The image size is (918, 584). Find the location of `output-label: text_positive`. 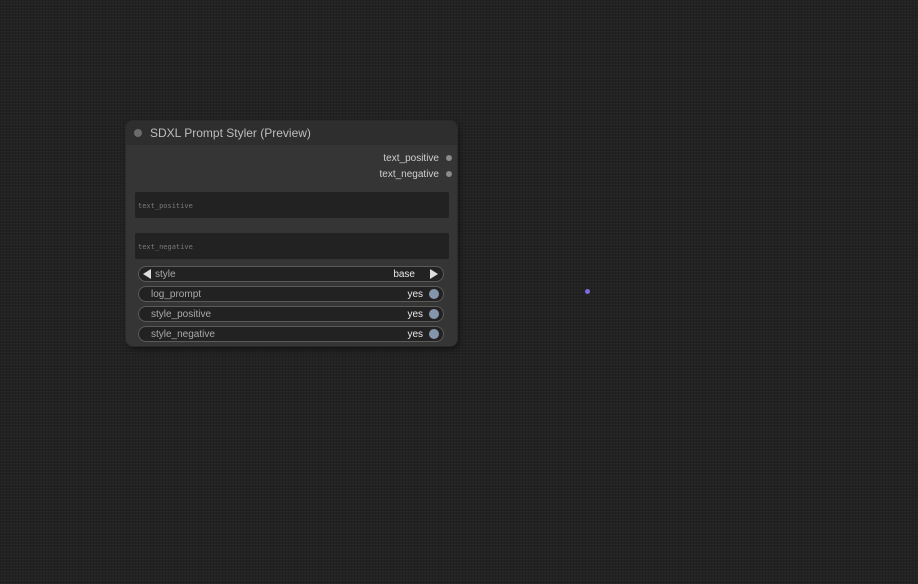

output-label: text_positive is located at coordinates (411, 158).